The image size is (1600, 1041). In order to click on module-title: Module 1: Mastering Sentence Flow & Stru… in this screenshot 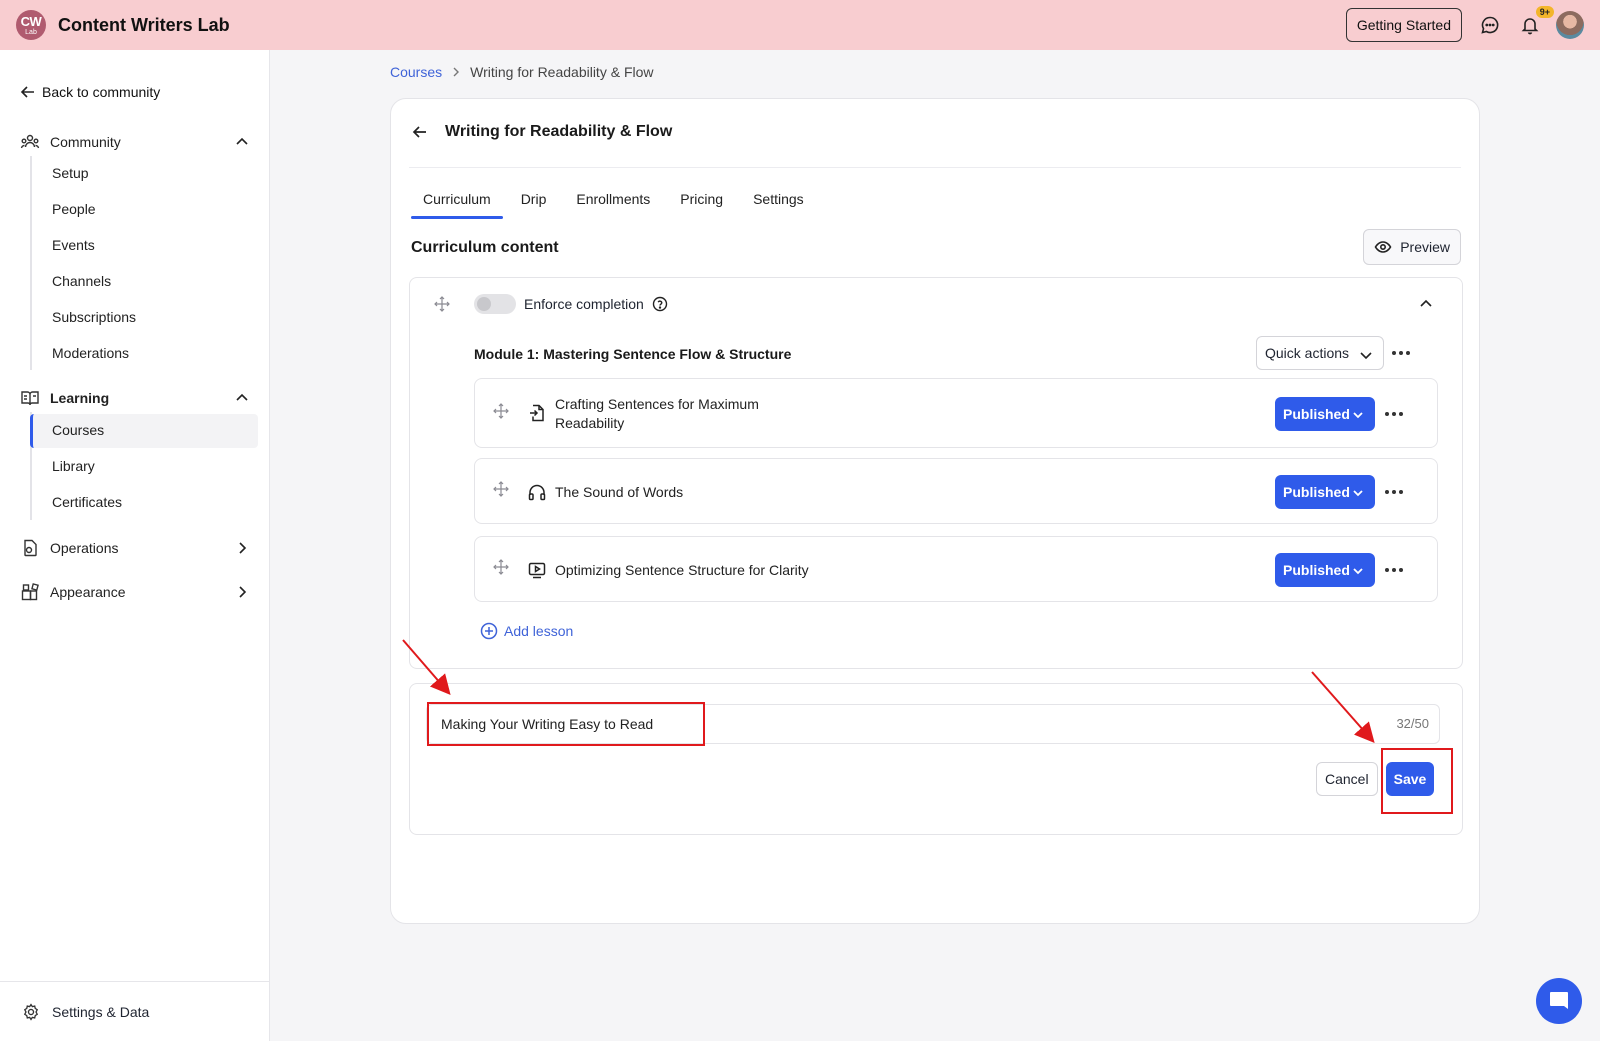, I will do `click(633, 354)`.